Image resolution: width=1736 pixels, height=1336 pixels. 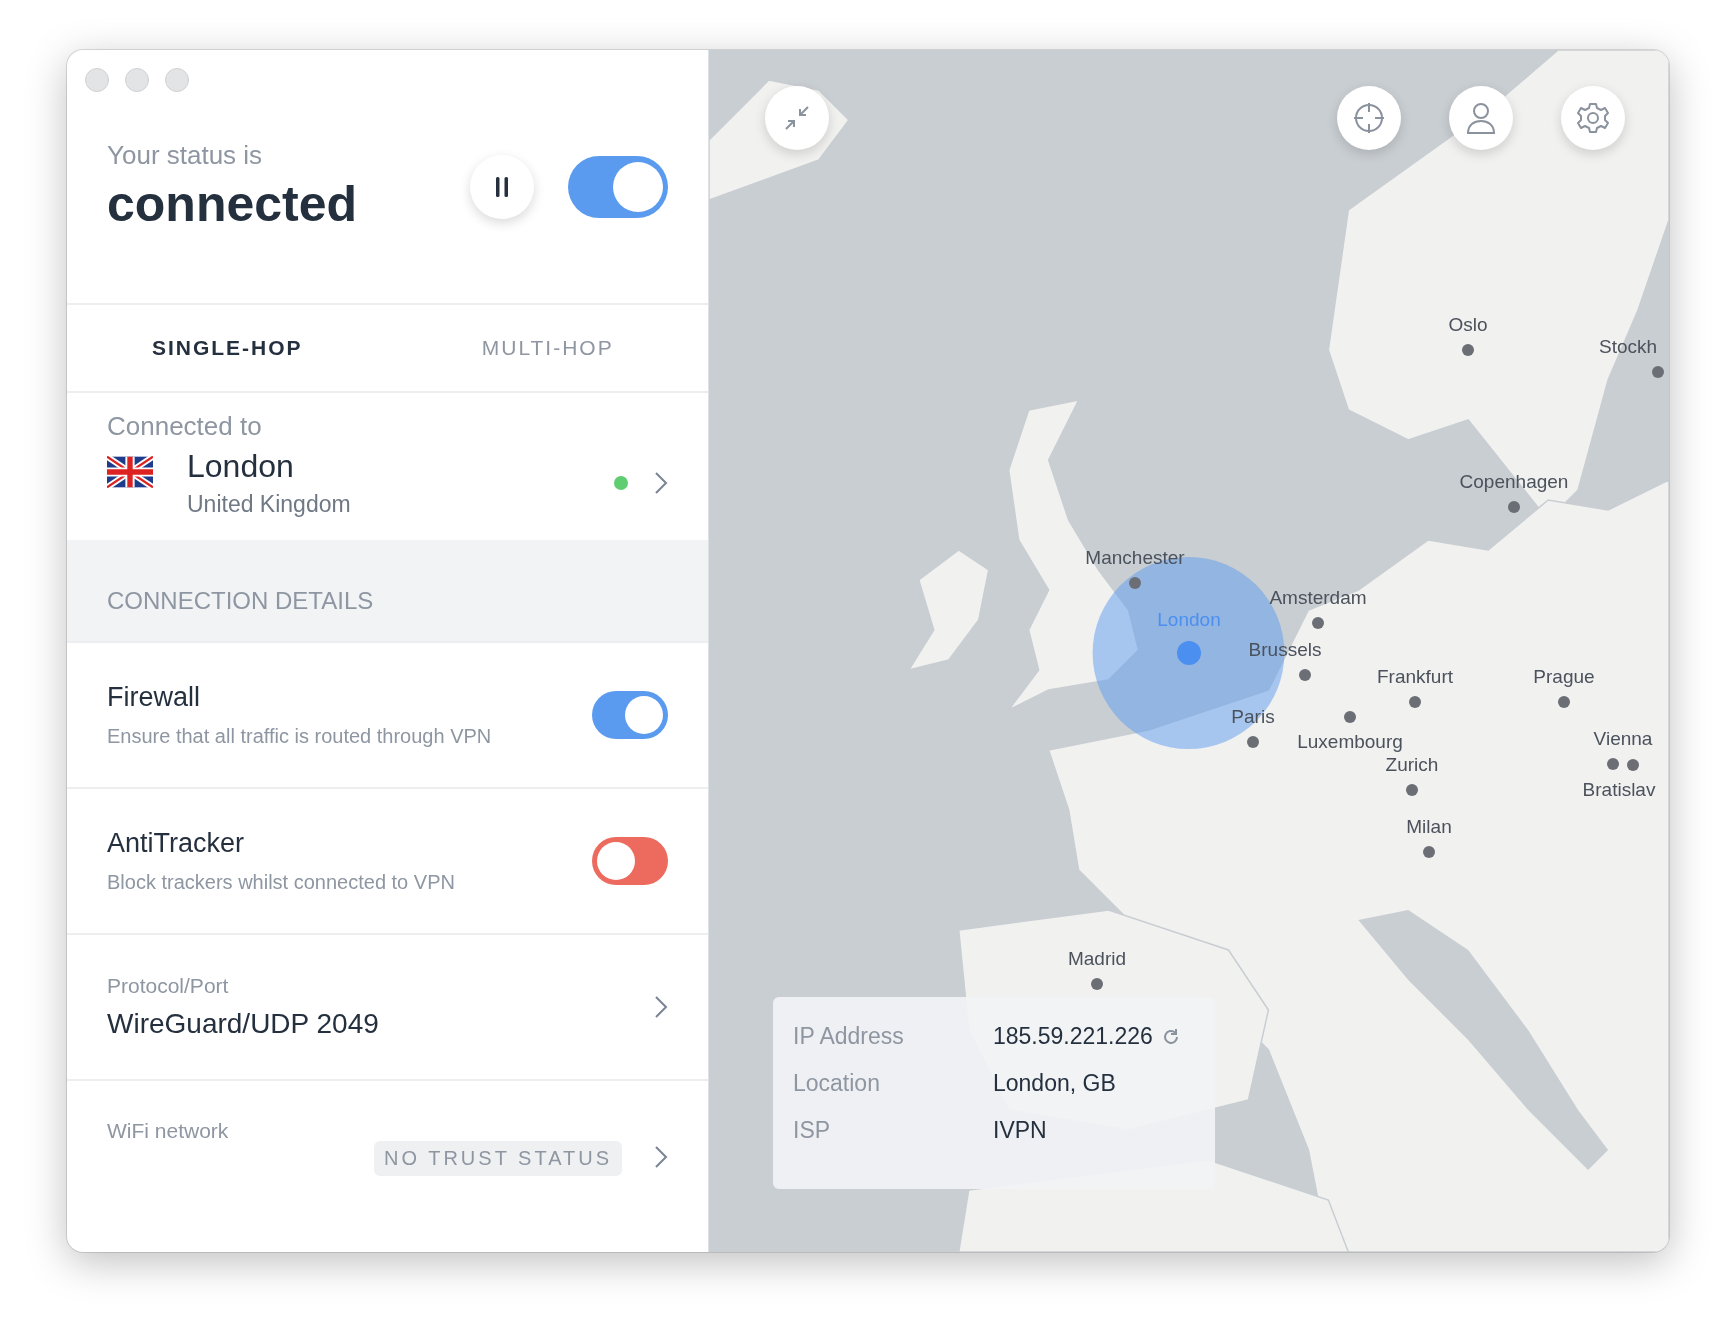 I want to click on setting-value: WireGuard/UDP 2049, so click(x=243, y=1024).